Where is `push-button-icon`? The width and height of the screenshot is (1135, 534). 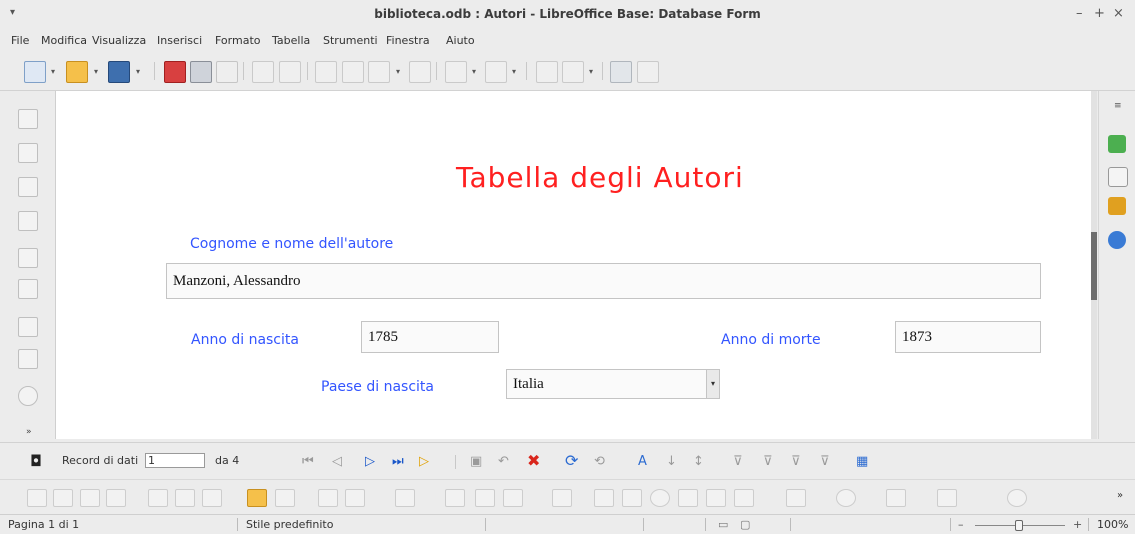
push-button-icon is located at coordinates (28, 359).